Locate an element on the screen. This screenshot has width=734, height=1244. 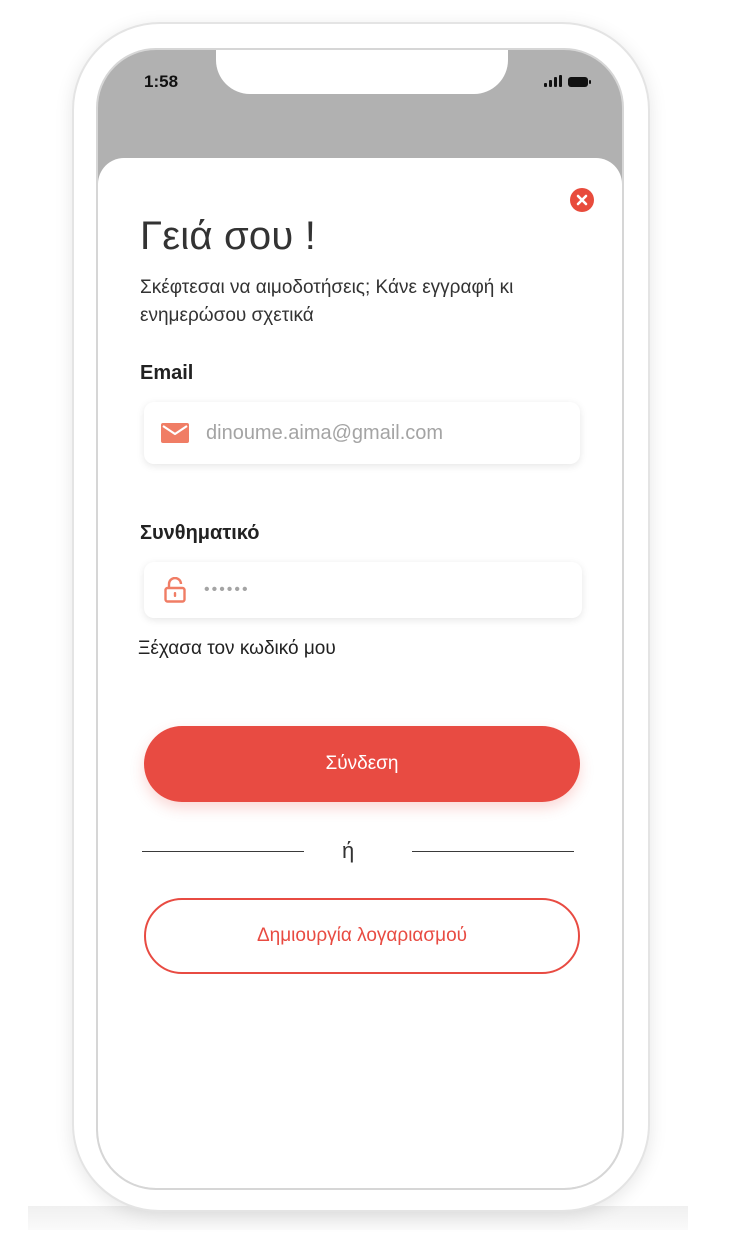
login-button: Σύνδεση is located at coordinates (362, 764).